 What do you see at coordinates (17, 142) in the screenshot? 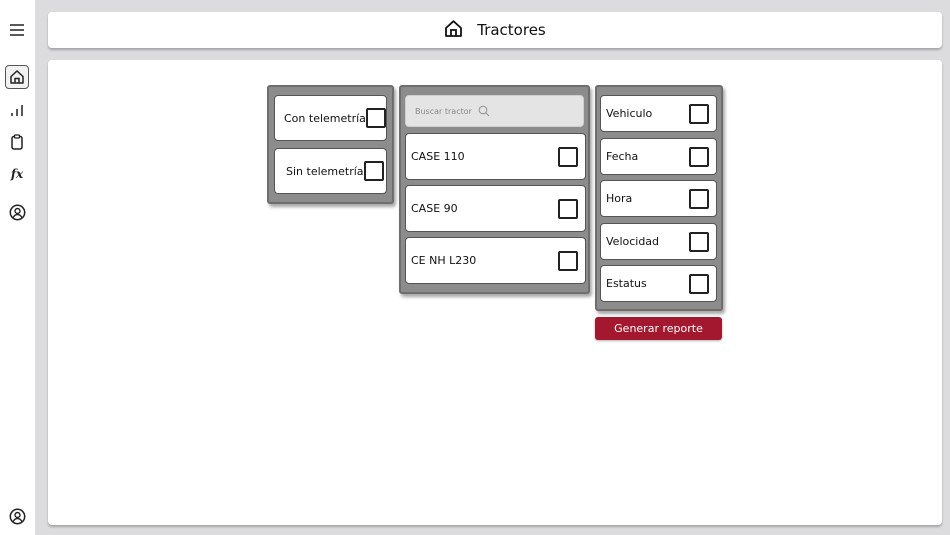
I see `clipboard-icon` at bounding box center [17, 142].